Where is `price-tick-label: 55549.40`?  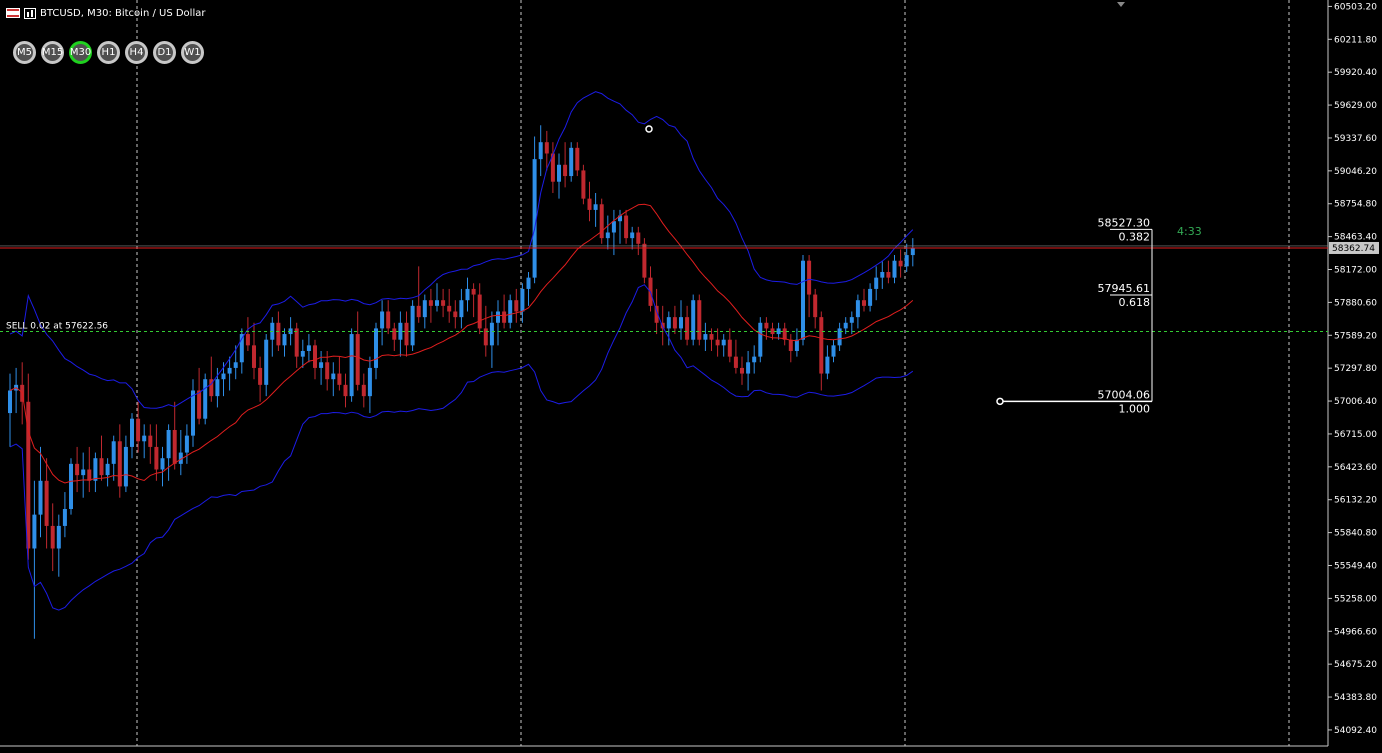
price-tick-label: 55549.40 is located at coordinates (1355, 566).